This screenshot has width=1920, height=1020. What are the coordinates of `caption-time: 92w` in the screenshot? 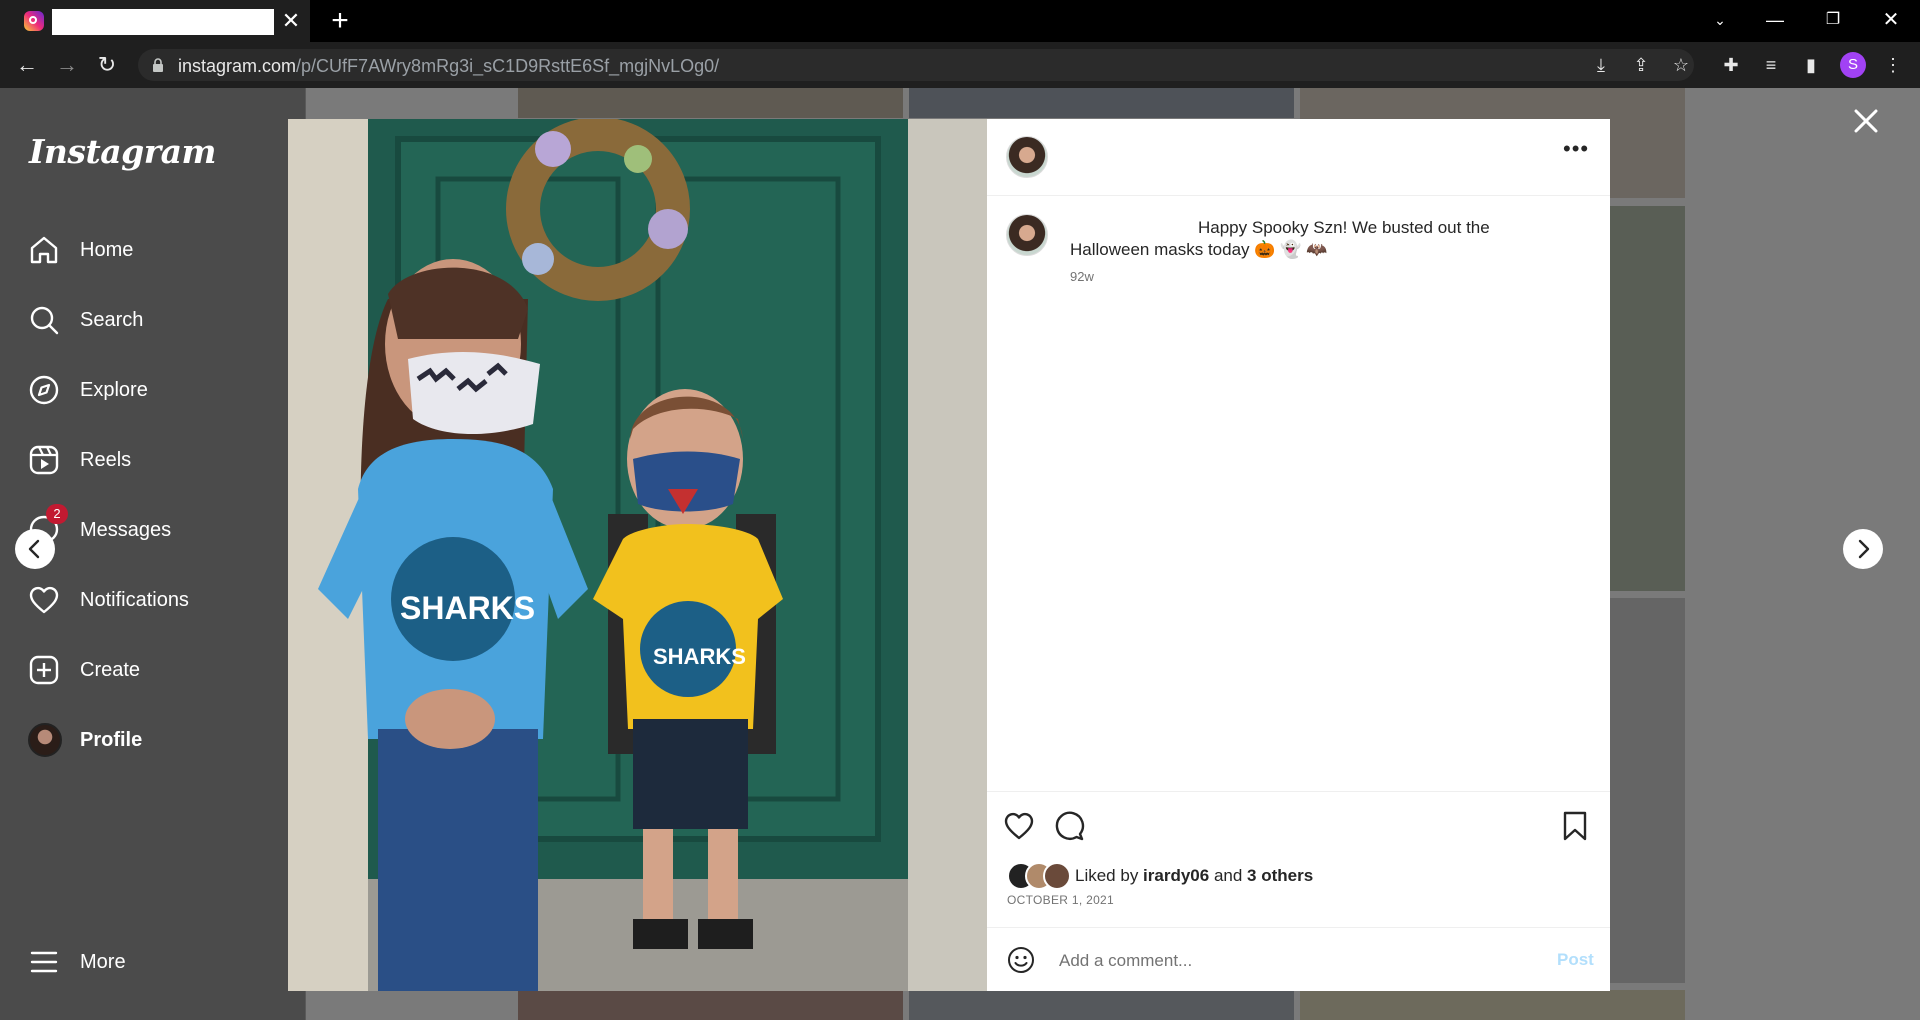 It's located at (1082, 276).